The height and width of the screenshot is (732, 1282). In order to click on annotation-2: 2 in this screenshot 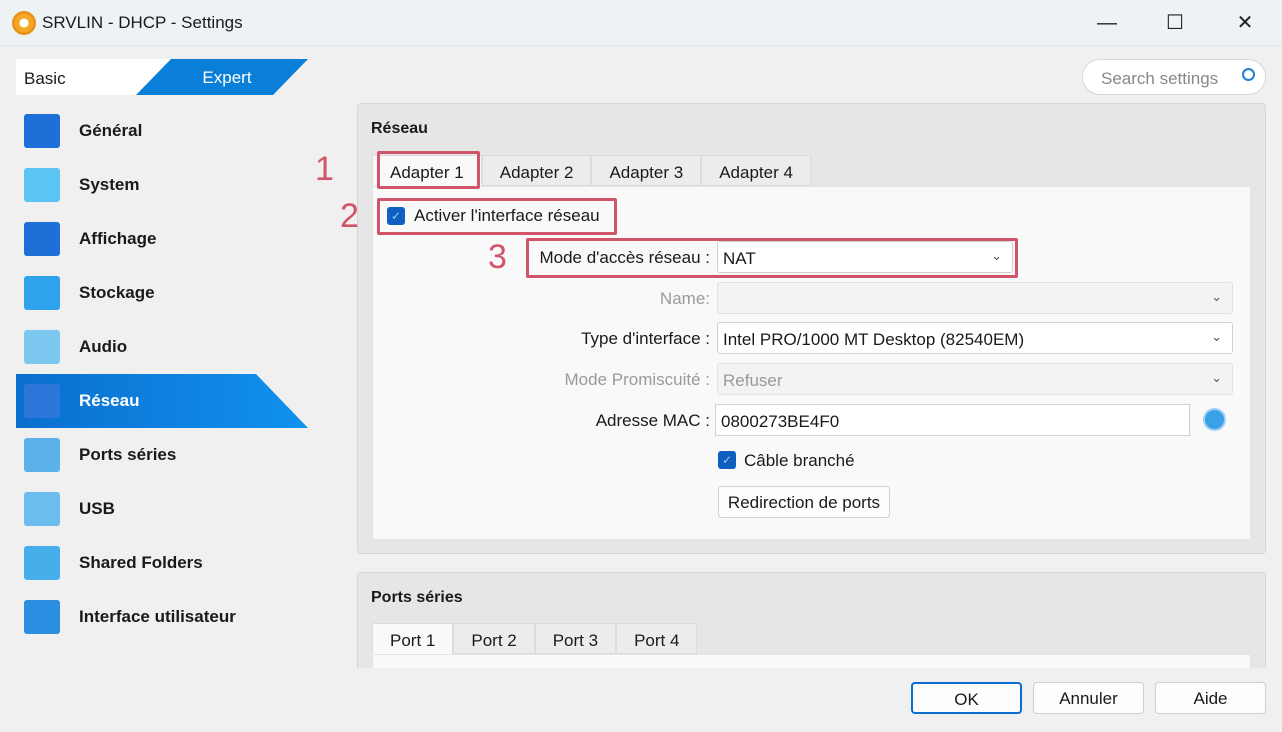, I will do `click(349, 216)`.